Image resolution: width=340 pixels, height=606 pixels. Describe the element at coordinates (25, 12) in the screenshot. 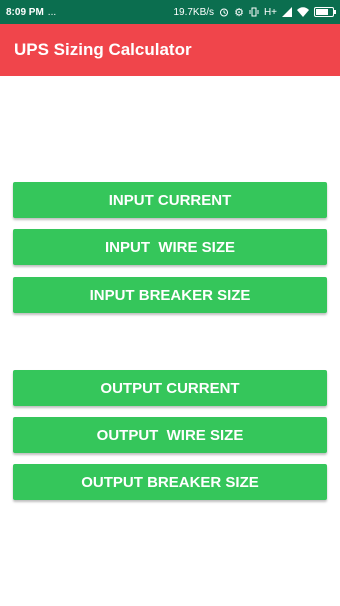

I see `status-time: 8:09 PM` at that location.